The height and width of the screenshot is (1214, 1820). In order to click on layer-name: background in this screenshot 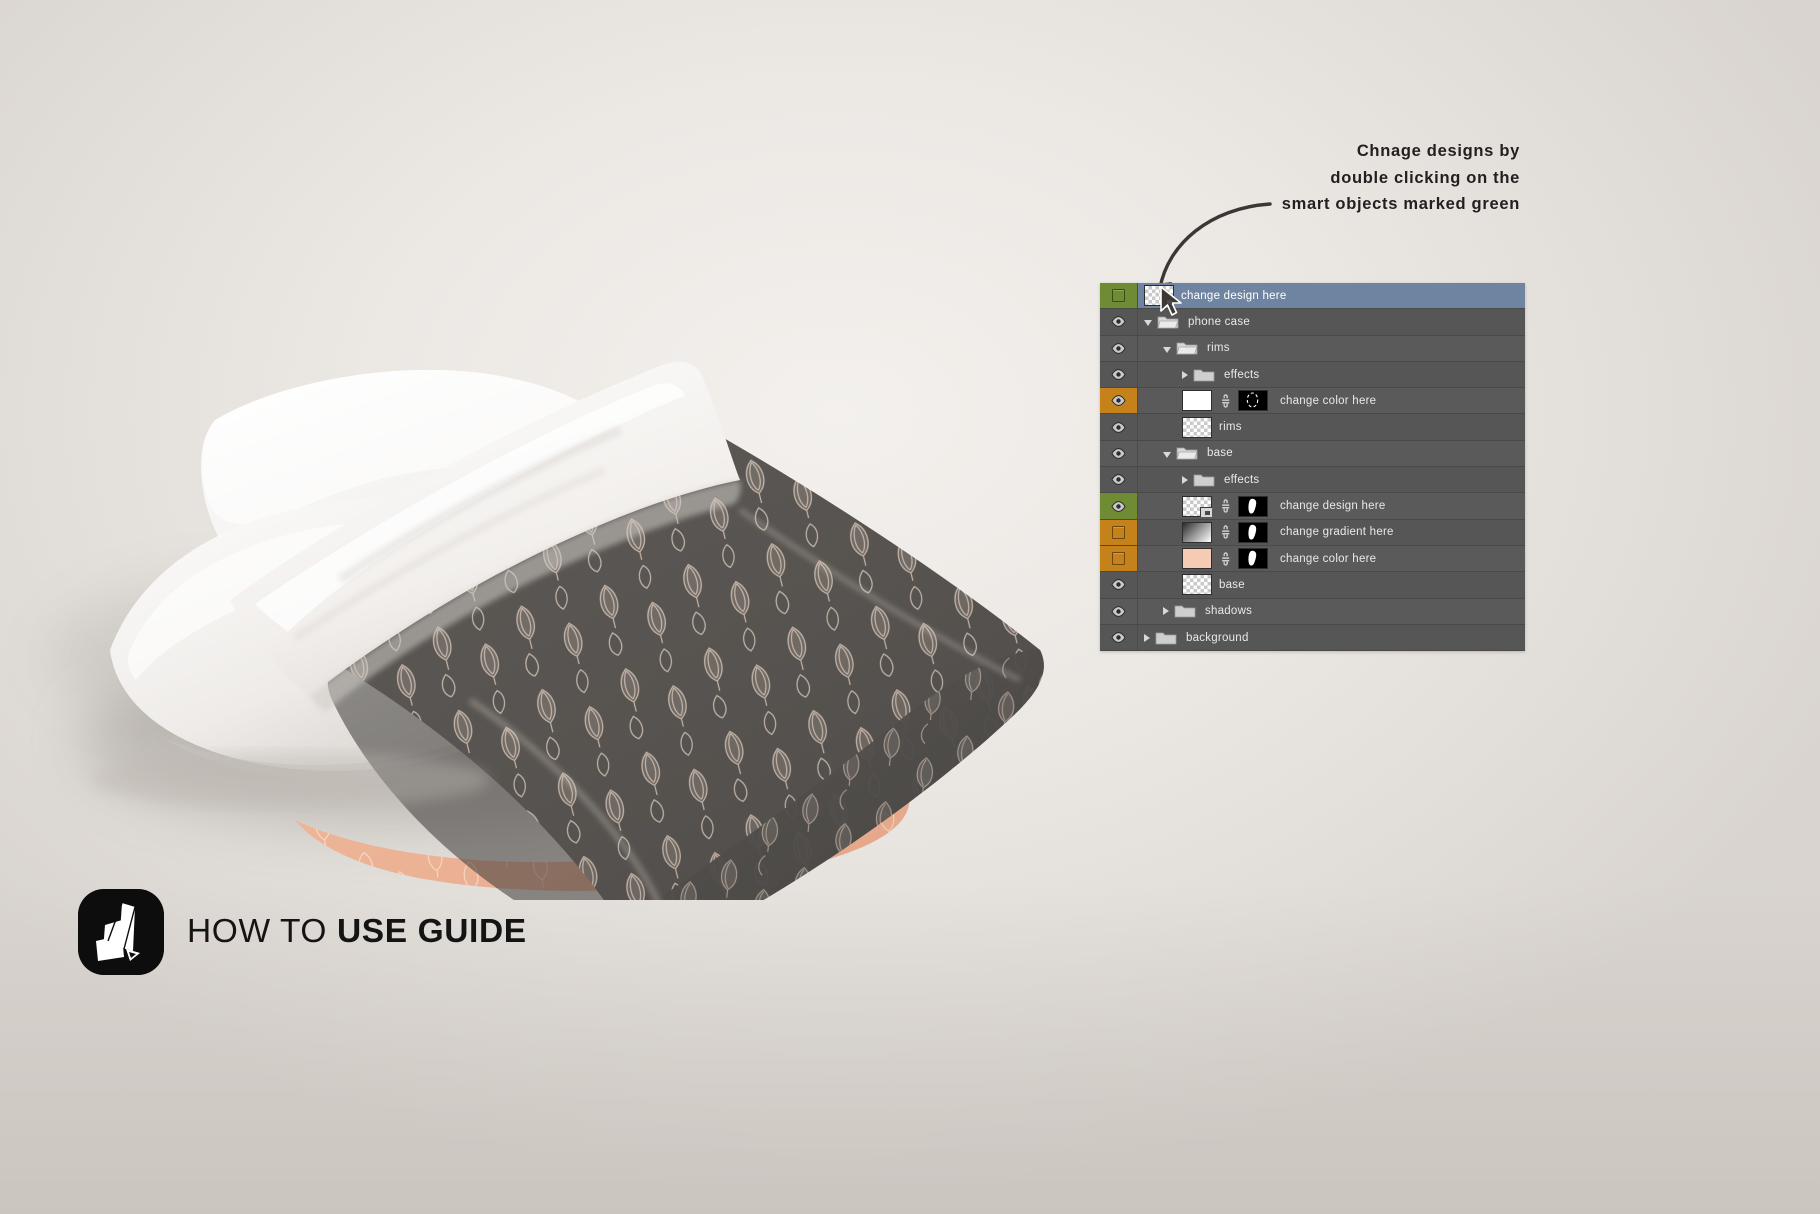, I will do `click(1217, 637)`.